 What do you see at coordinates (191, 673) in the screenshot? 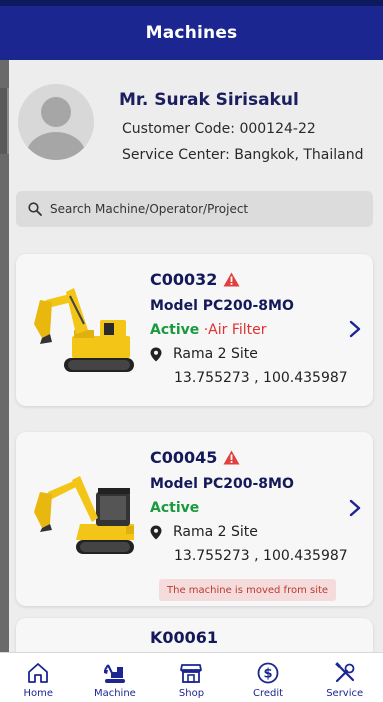
I see `shop-icon` at bounding box center [191, 673].